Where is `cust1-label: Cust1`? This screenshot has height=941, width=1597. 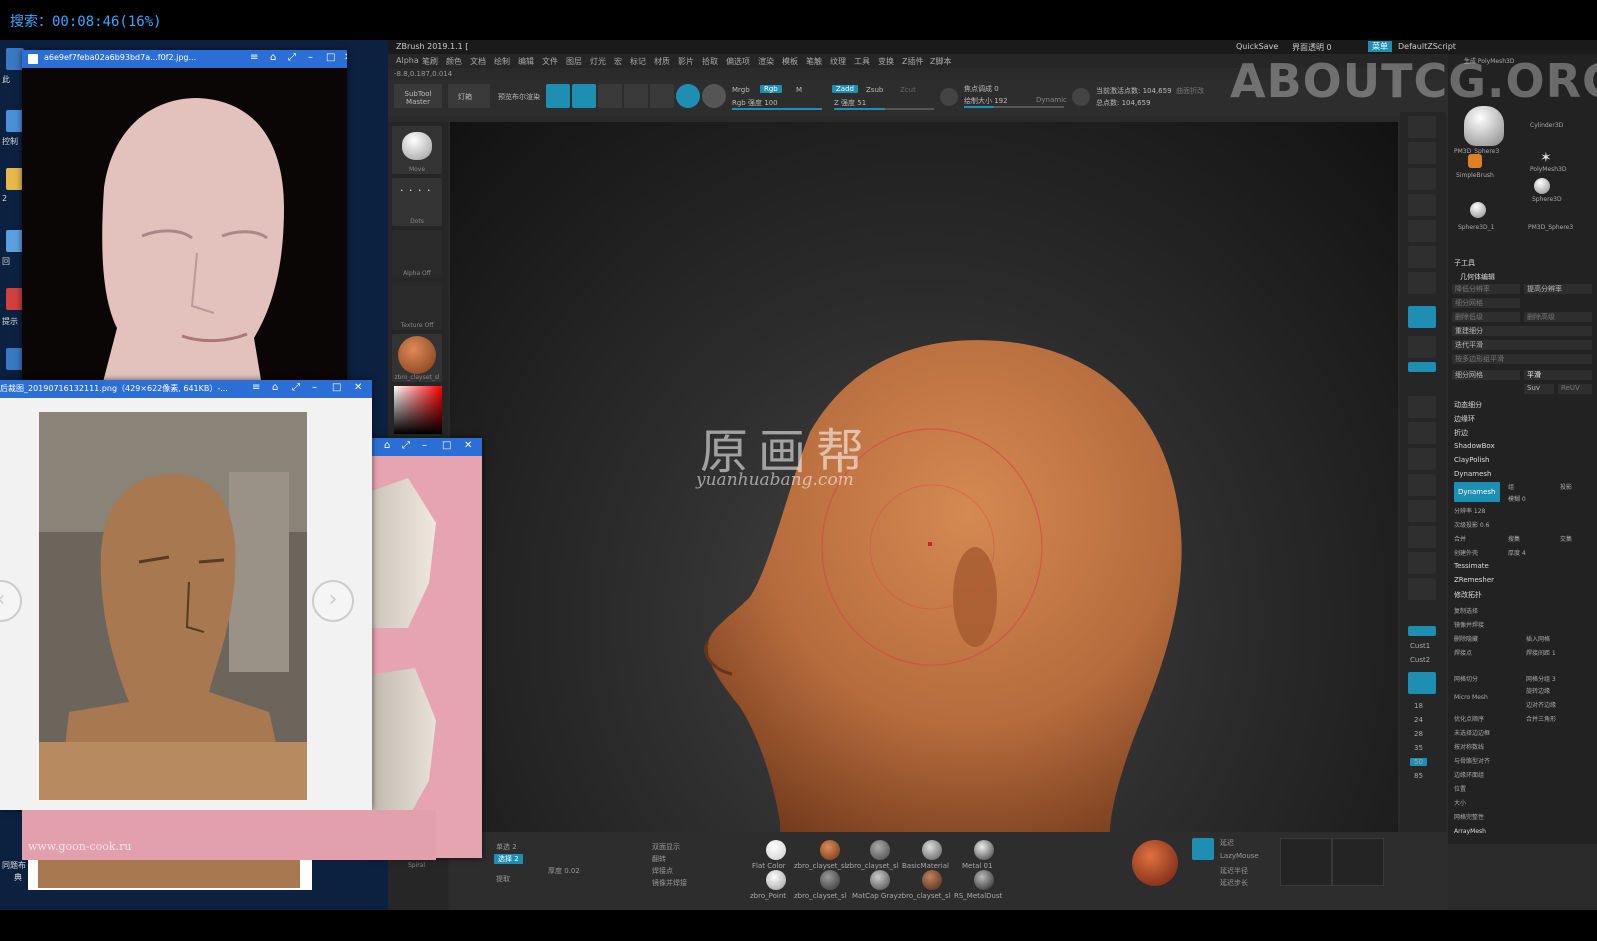 cust1-label: Cust1 is located at coordinates (1420, 646).